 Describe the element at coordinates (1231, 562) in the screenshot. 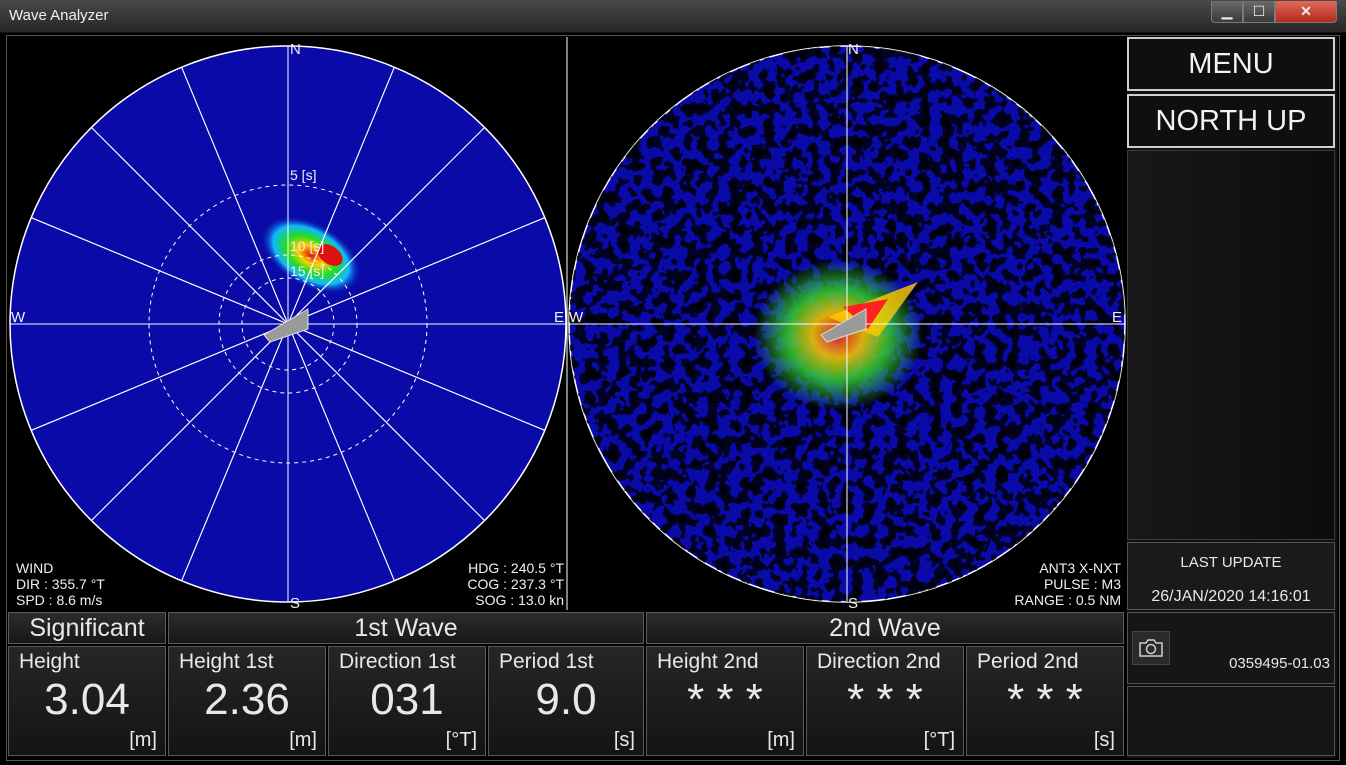

I see `last-update-label: LAST UPDATE` at that location.